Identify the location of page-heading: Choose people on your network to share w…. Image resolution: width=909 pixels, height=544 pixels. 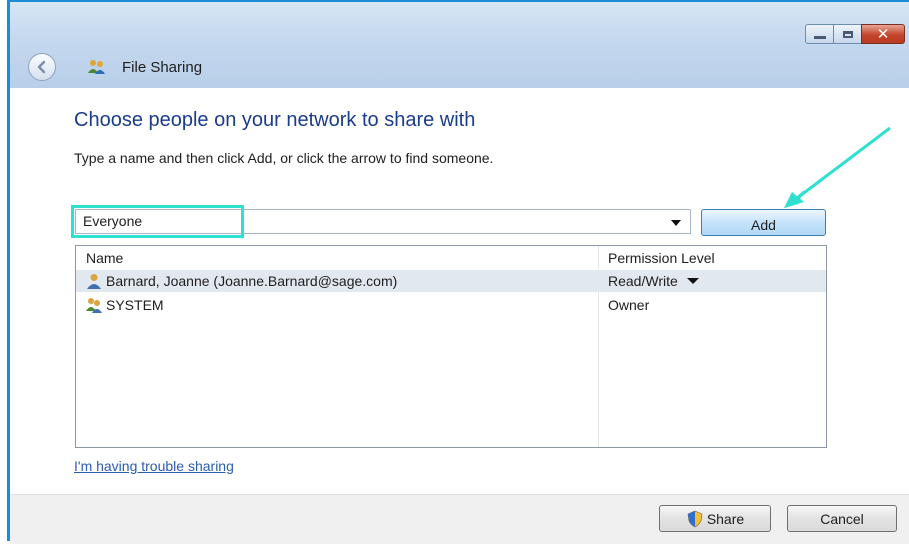
(275, 120).